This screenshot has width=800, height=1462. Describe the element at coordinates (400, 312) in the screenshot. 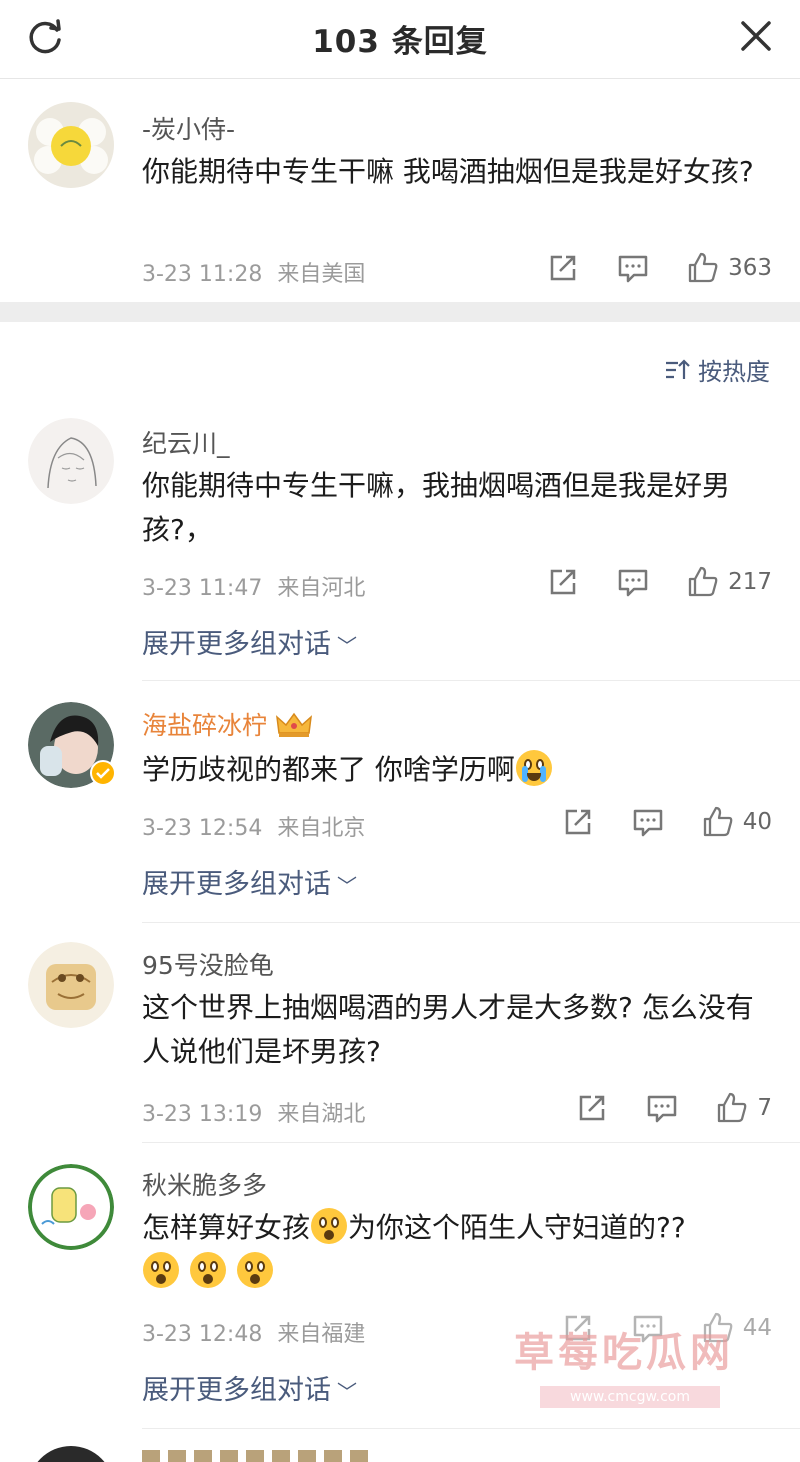

I see `section-divider` at that location.